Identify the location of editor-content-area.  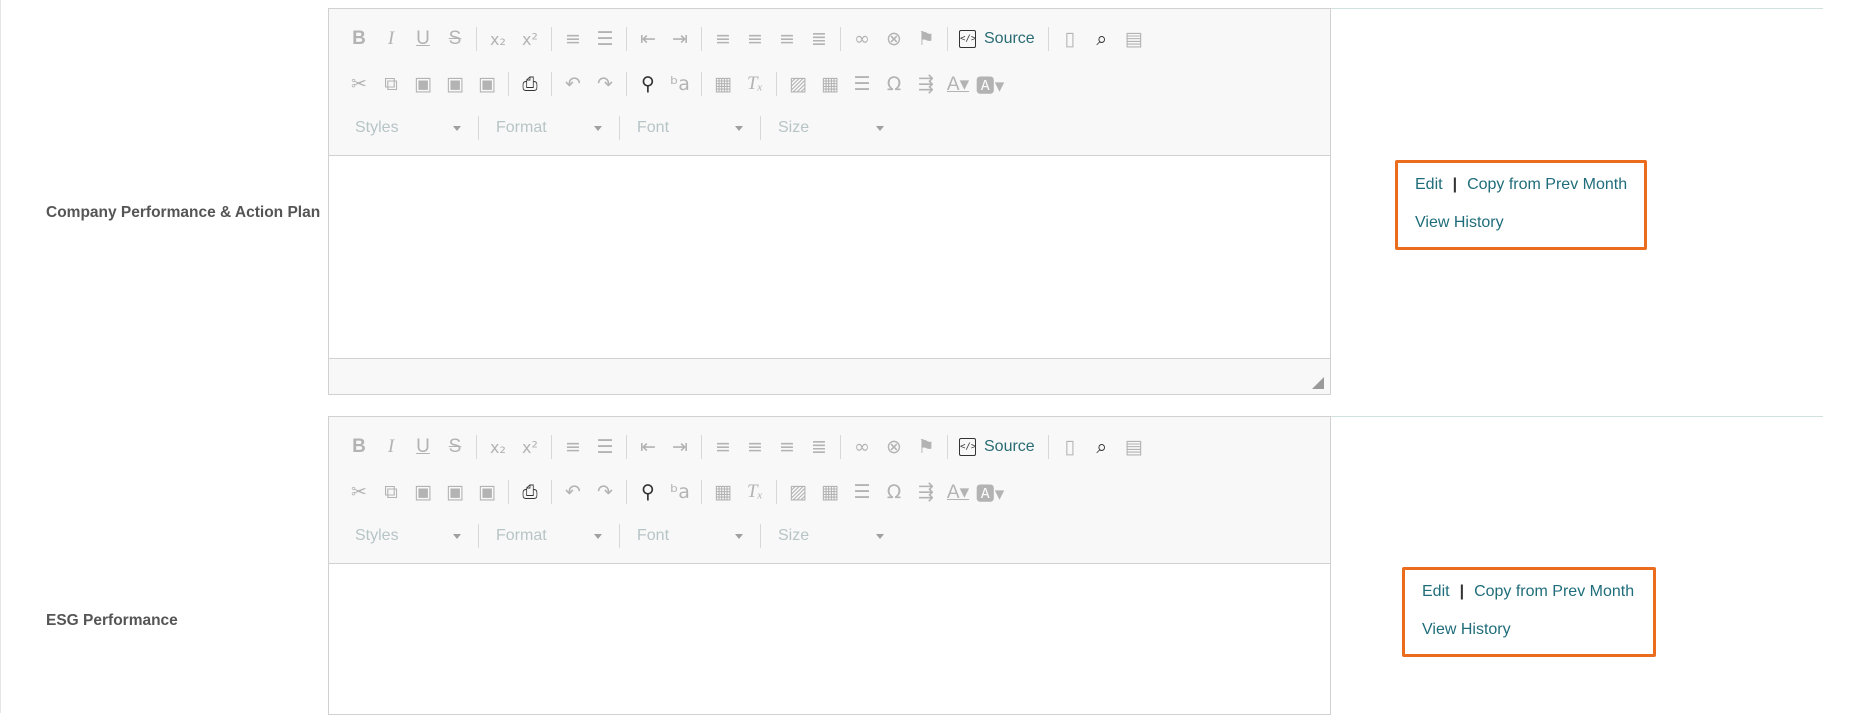
(829, 639).